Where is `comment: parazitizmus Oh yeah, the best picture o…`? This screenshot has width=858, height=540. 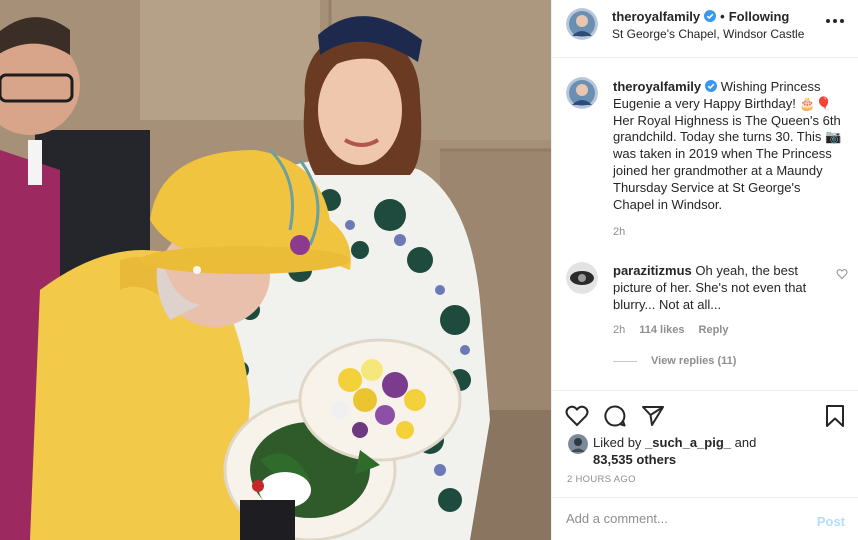 comment: parazitizmus Oh yeah, the best picture o… is located at coordinates (725, 287).